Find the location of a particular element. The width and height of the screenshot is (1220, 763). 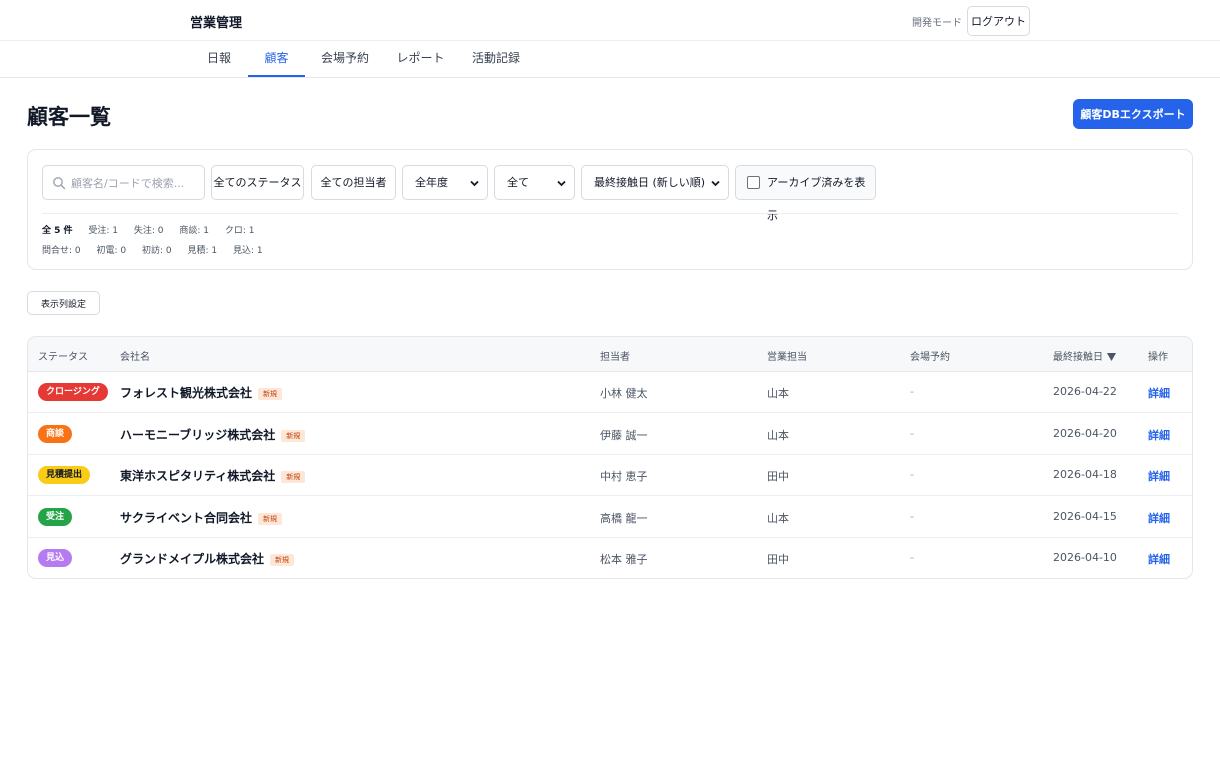

header-actions: 操作 is located at coordinates (1158, 355).